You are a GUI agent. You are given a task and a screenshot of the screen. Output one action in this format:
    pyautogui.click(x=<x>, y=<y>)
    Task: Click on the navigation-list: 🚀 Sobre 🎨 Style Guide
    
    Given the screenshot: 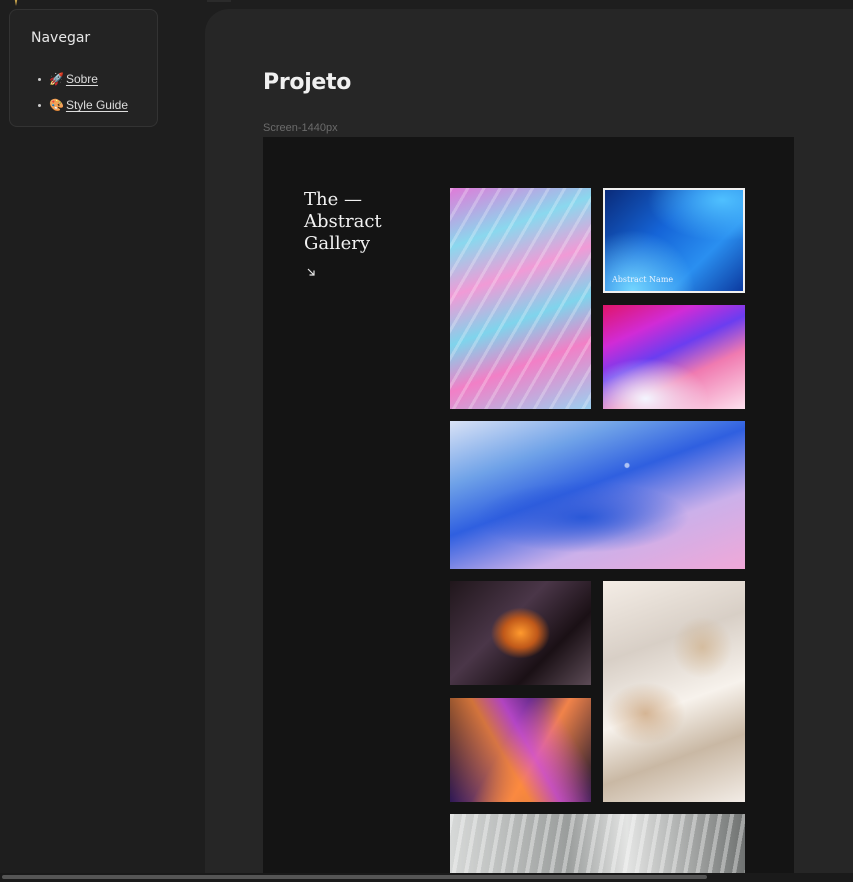 What is the action you would take?
    pyautogui.click(x=94, y=92)
    